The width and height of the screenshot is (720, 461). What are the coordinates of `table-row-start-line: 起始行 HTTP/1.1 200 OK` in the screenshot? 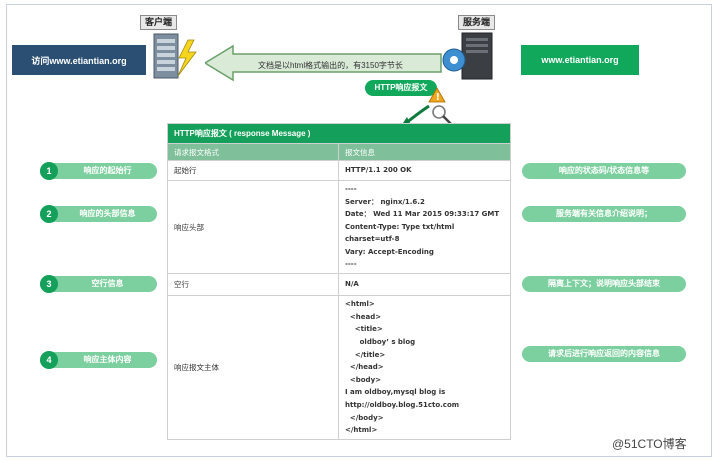 It's located at (339, 170).